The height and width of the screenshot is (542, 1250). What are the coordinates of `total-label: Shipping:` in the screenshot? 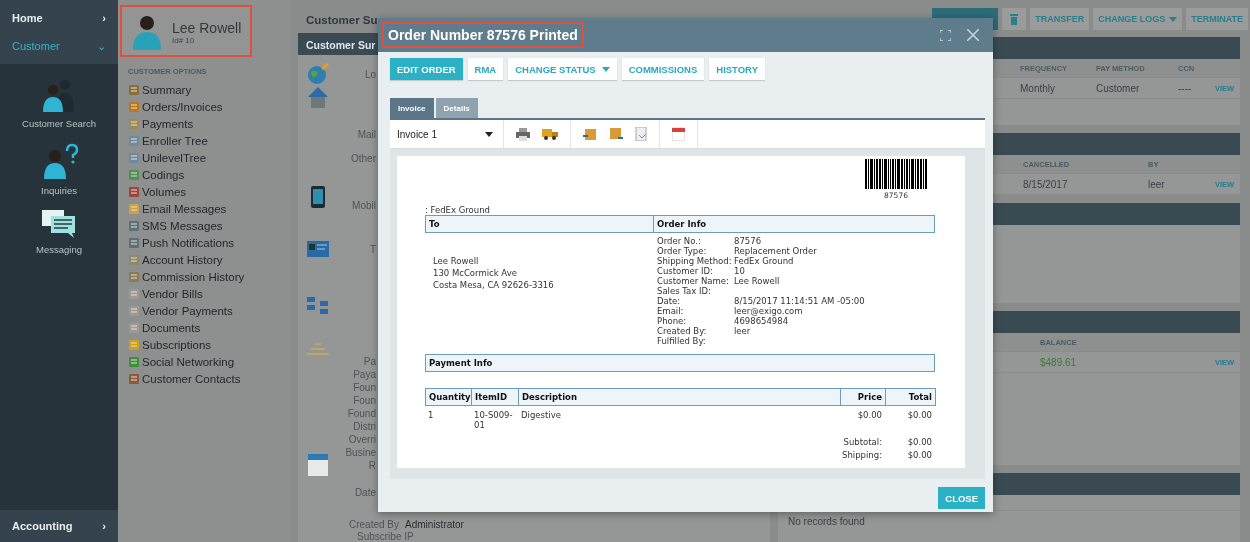 It's located at (861, 455).